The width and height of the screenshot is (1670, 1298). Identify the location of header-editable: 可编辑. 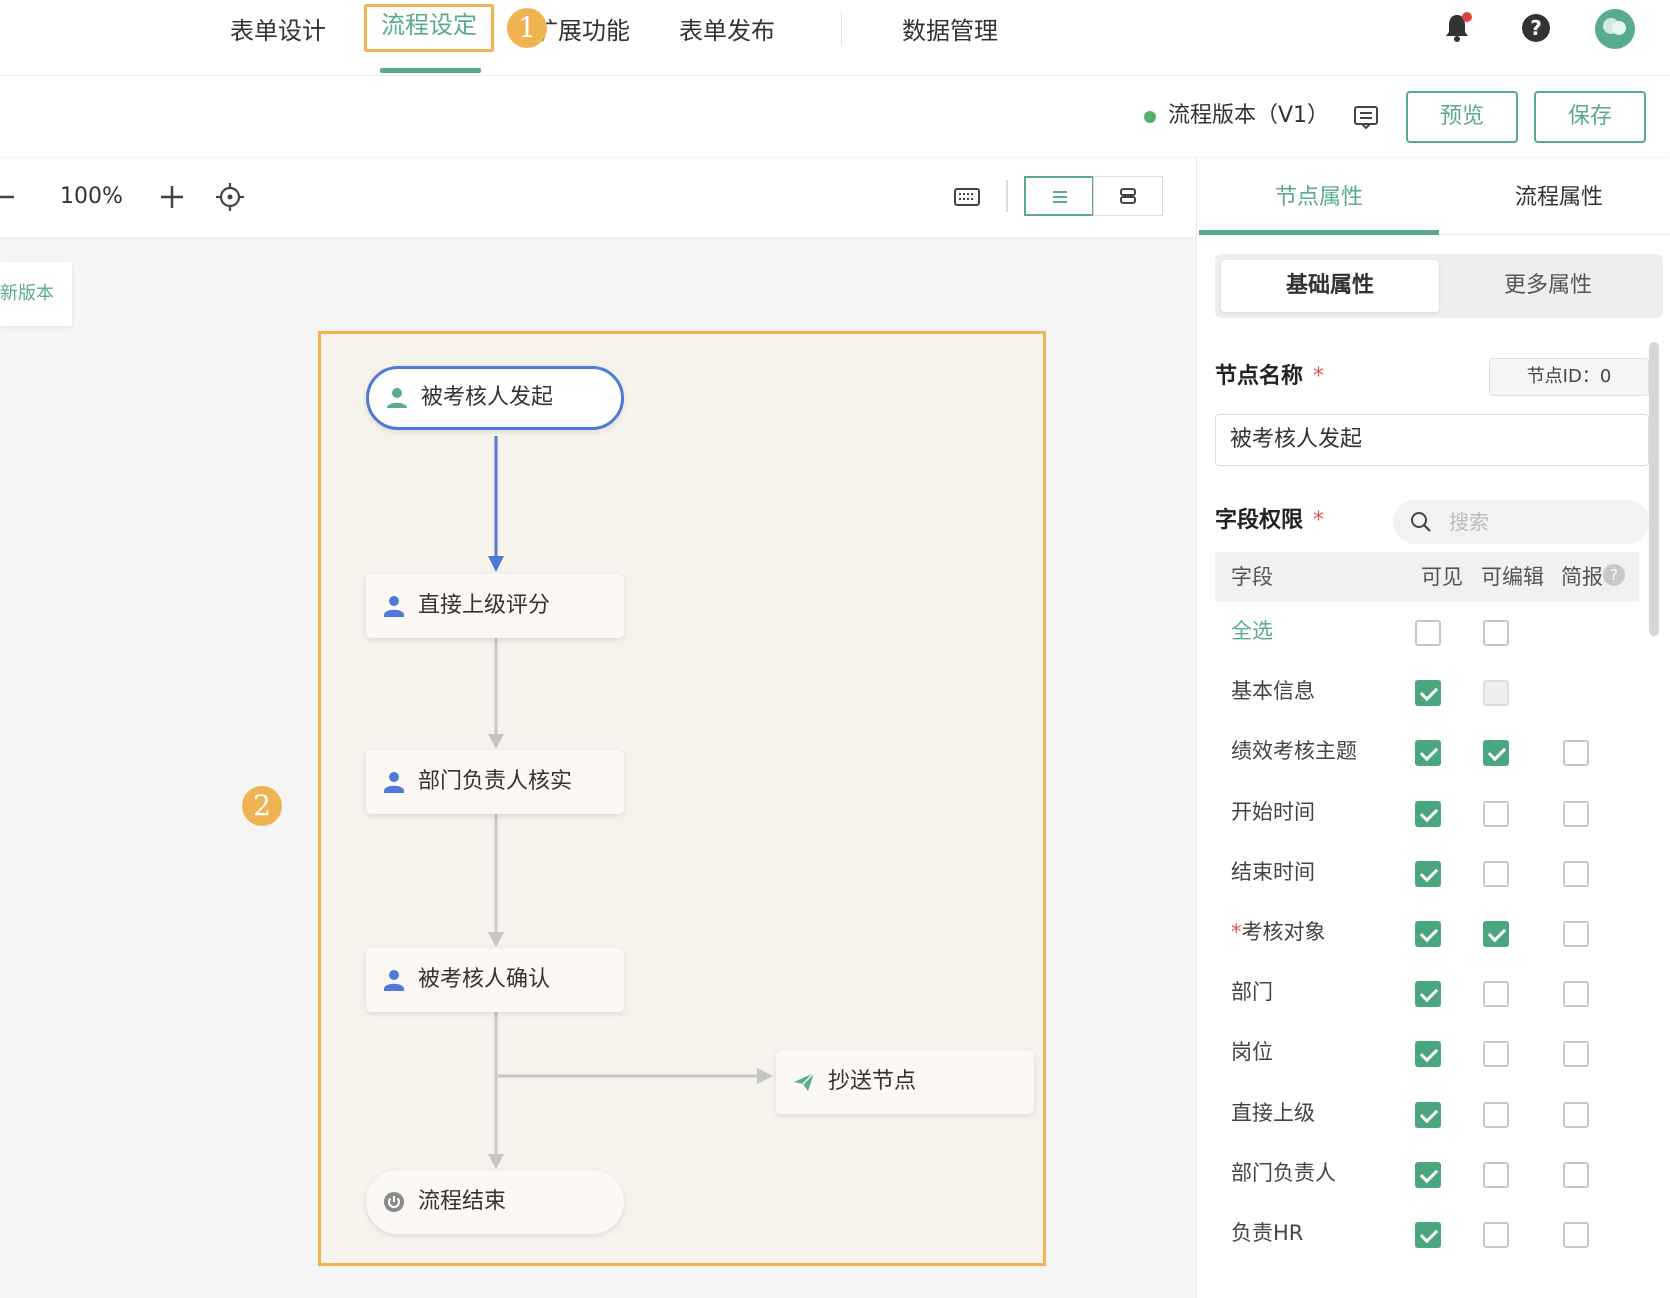
(1512, 577).